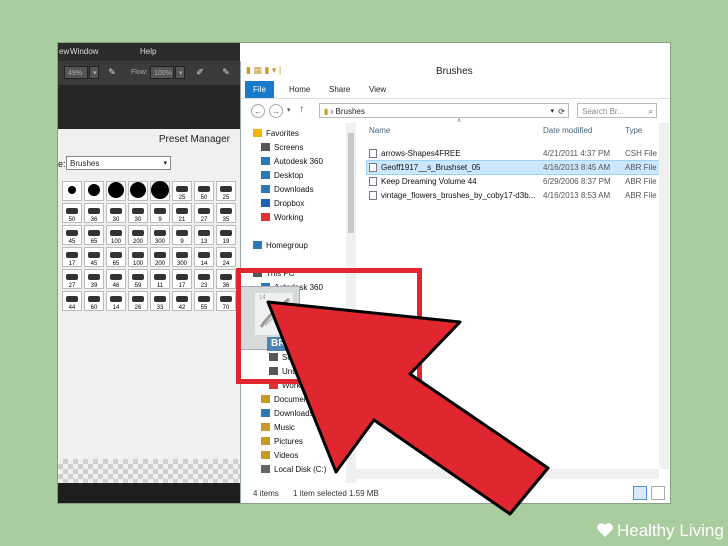  Describe the element at coordinates (605, 530) in the screenshot. I see `heart-icon` at that location.